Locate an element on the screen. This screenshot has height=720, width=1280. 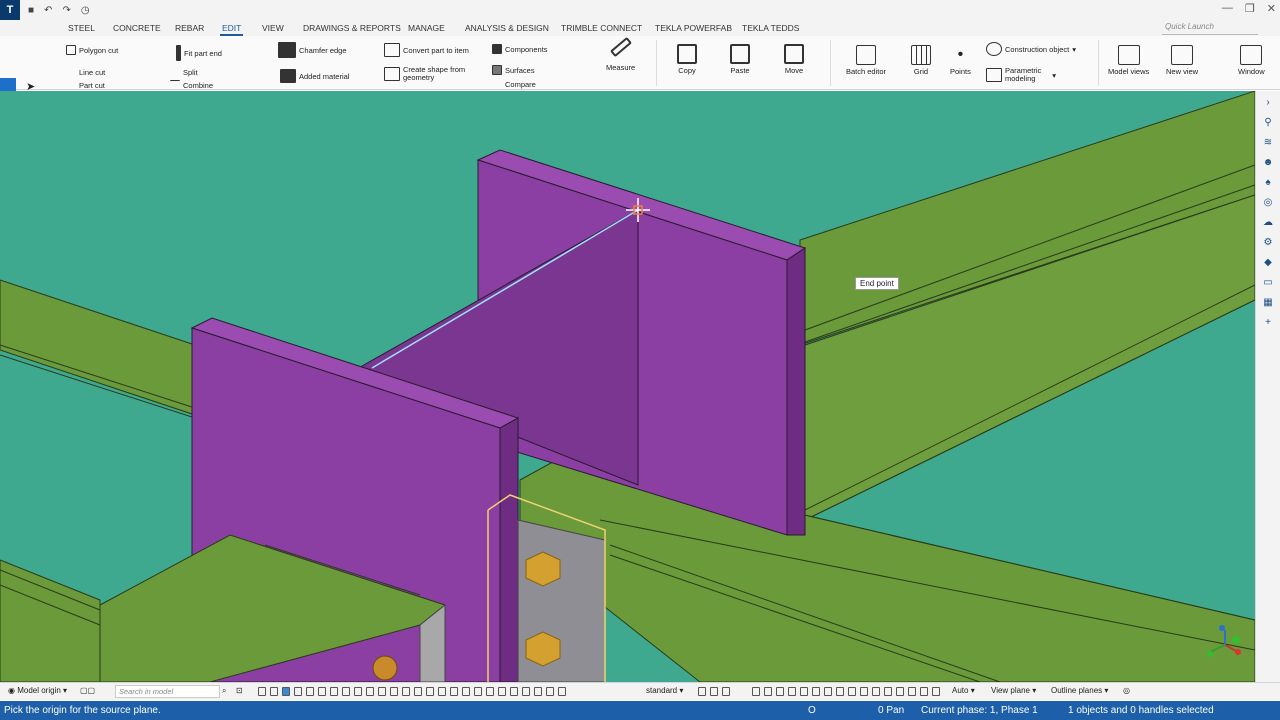
convert-part-icon is located at coordinates (392, 50).